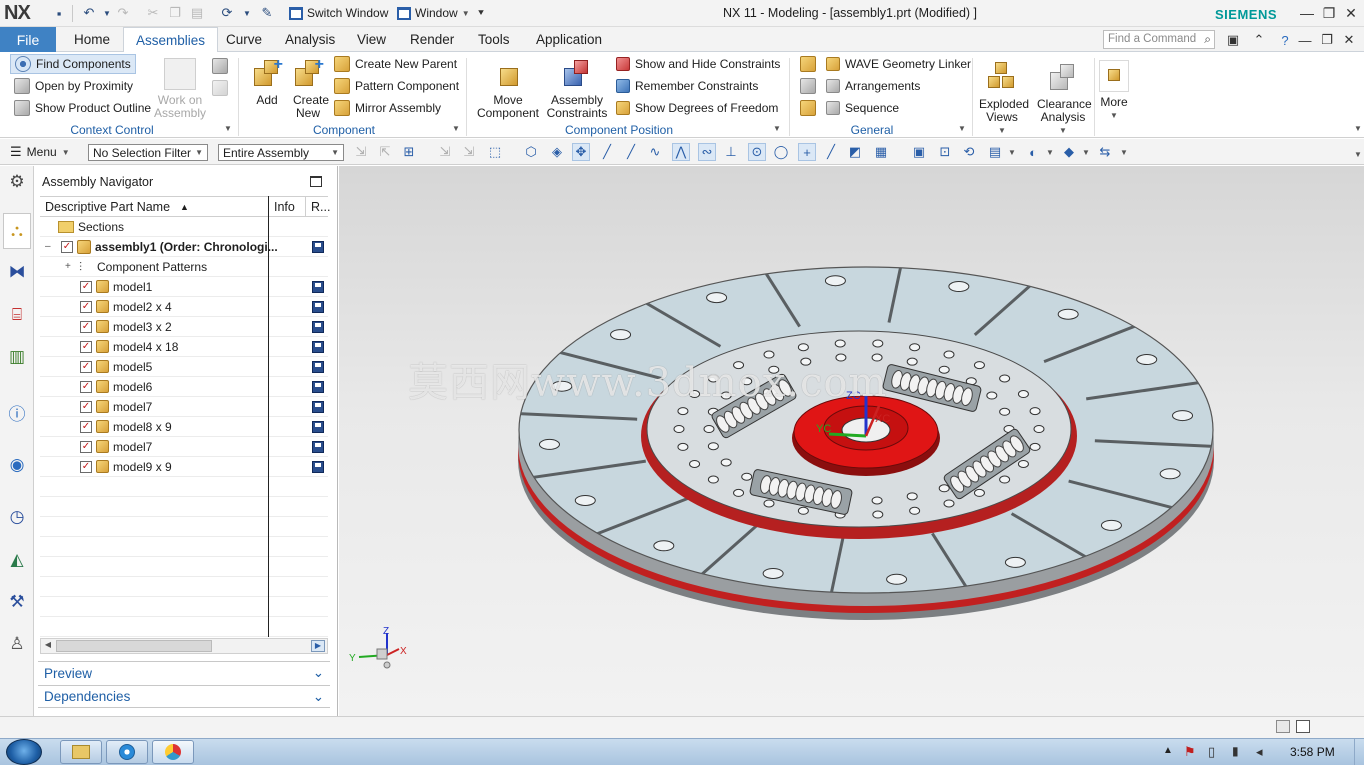 The height and width of the screenshot is (765, 1364). What do you see at coordinates (631, 152) in the screenshot?
I see `mid-point-icon: ╱` at bounding box center [631, 152].